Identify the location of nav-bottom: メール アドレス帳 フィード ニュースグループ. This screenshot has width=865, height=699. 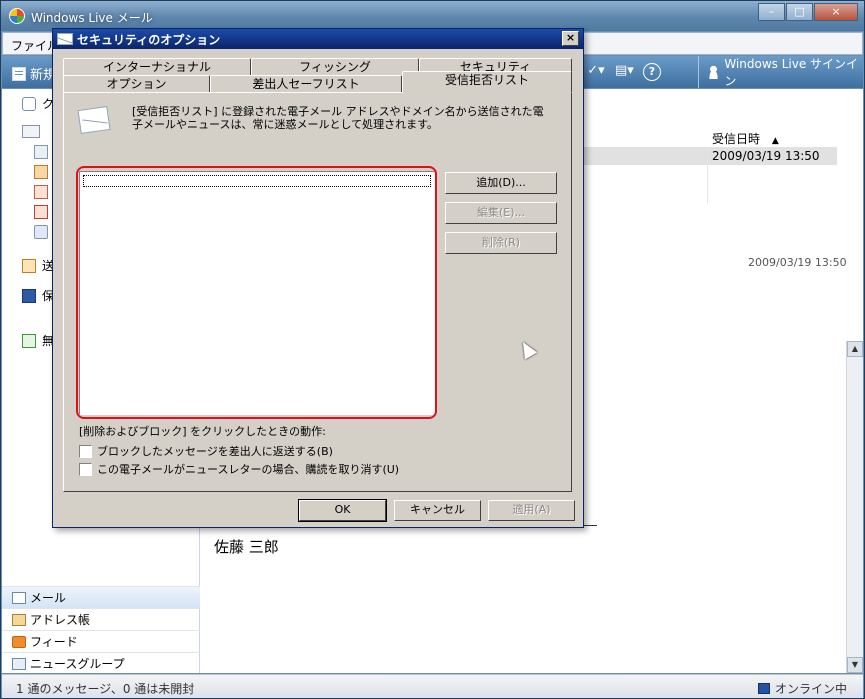
(101, 630).